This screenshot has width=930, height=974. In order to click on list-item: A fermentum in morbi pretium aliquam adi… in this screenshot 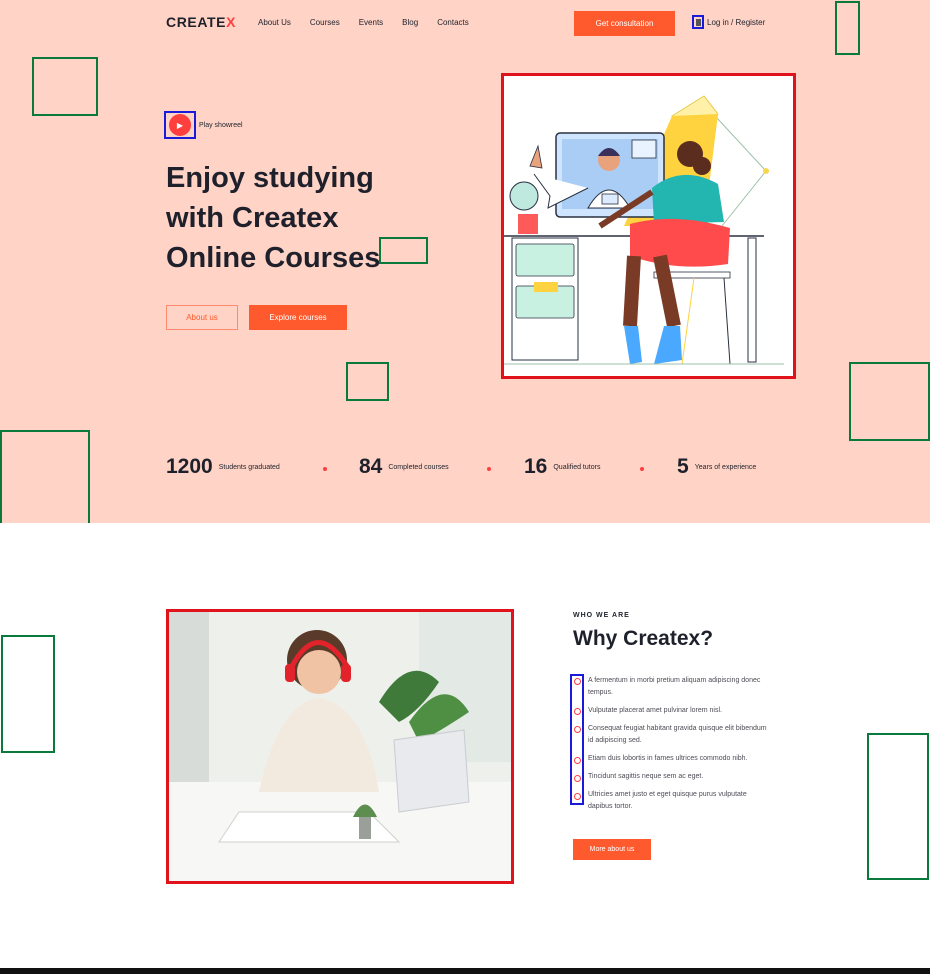, I will do `click(674, 686)`.